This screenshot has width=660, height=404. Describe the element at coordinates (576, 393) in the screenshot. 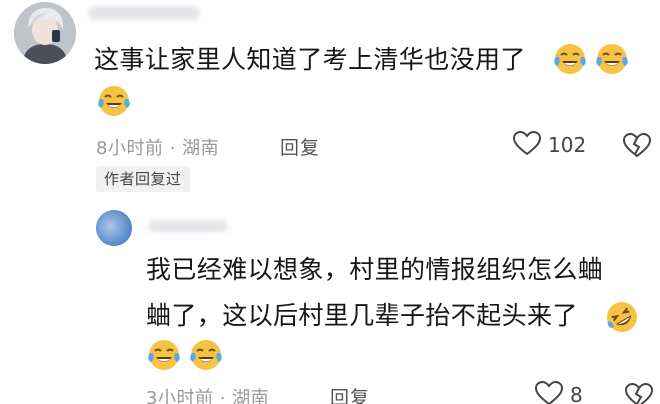

I see `like-count: 8` at that location.